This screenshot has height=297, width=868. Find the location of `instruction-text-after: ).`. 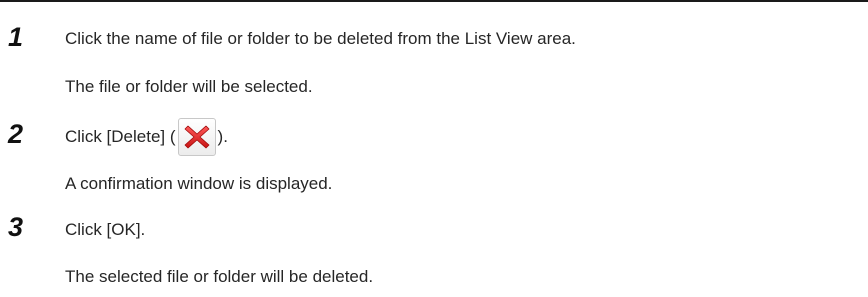

instruction-text-after: ). is located at coordinates (222, 136).